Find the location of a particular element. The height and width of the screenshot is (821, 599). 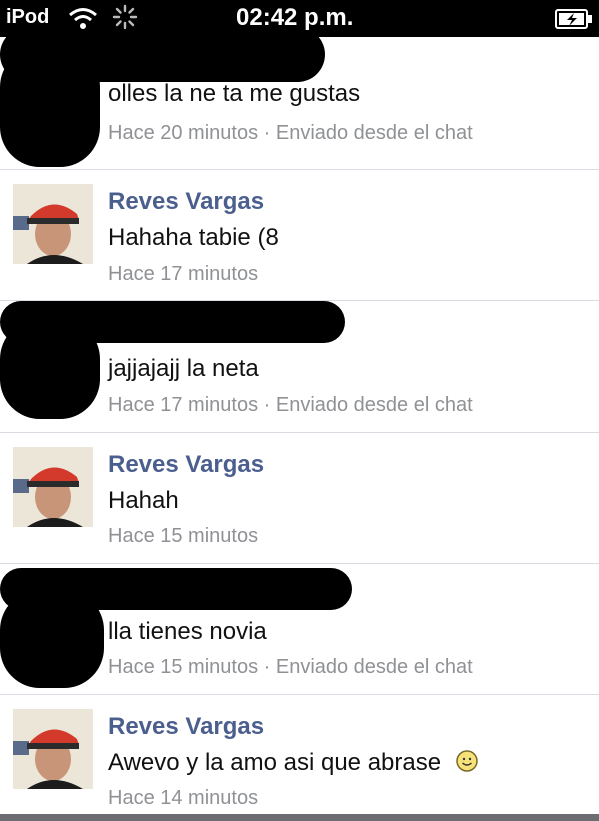

message-text: Hahaha tabie (8 is located at coordinates (193, 237).